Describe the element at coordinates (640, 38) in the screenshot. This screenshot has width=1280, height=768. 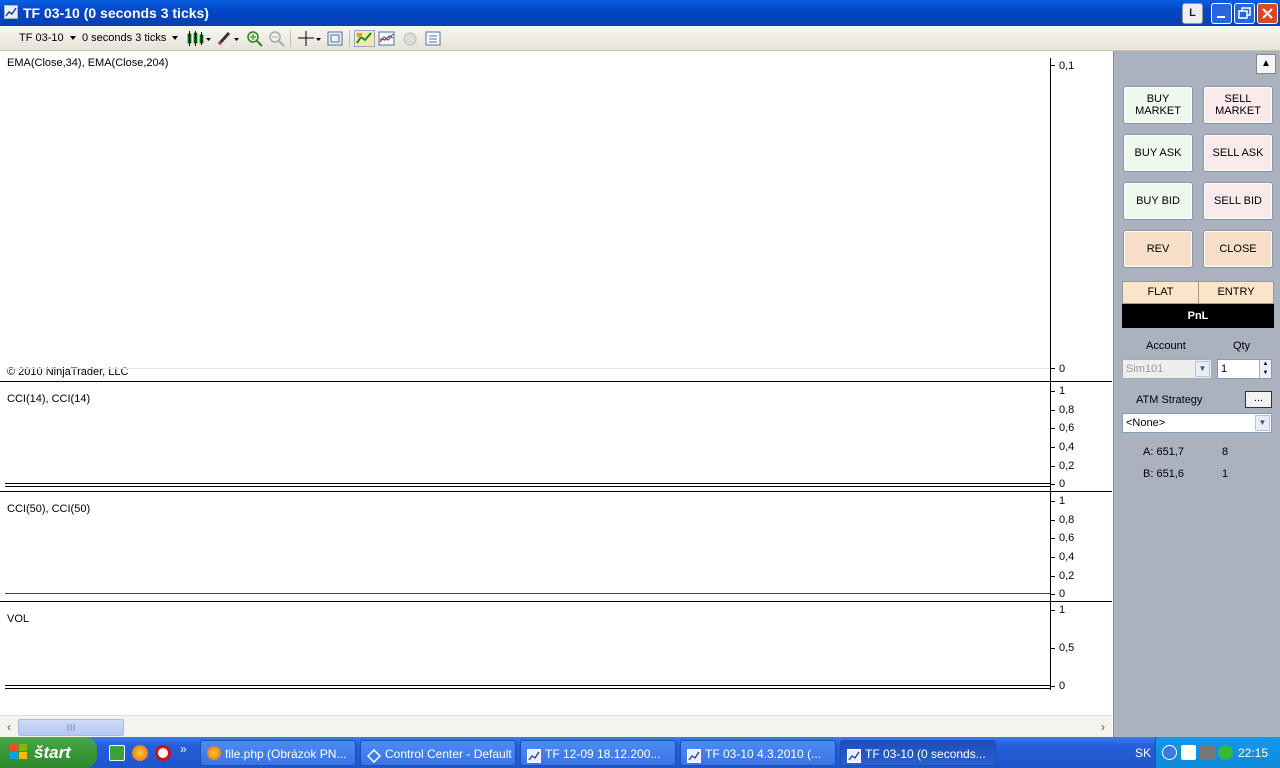
I see `chart-toolbar: TF 03-10 0 seconds 3 ticks` at that location.